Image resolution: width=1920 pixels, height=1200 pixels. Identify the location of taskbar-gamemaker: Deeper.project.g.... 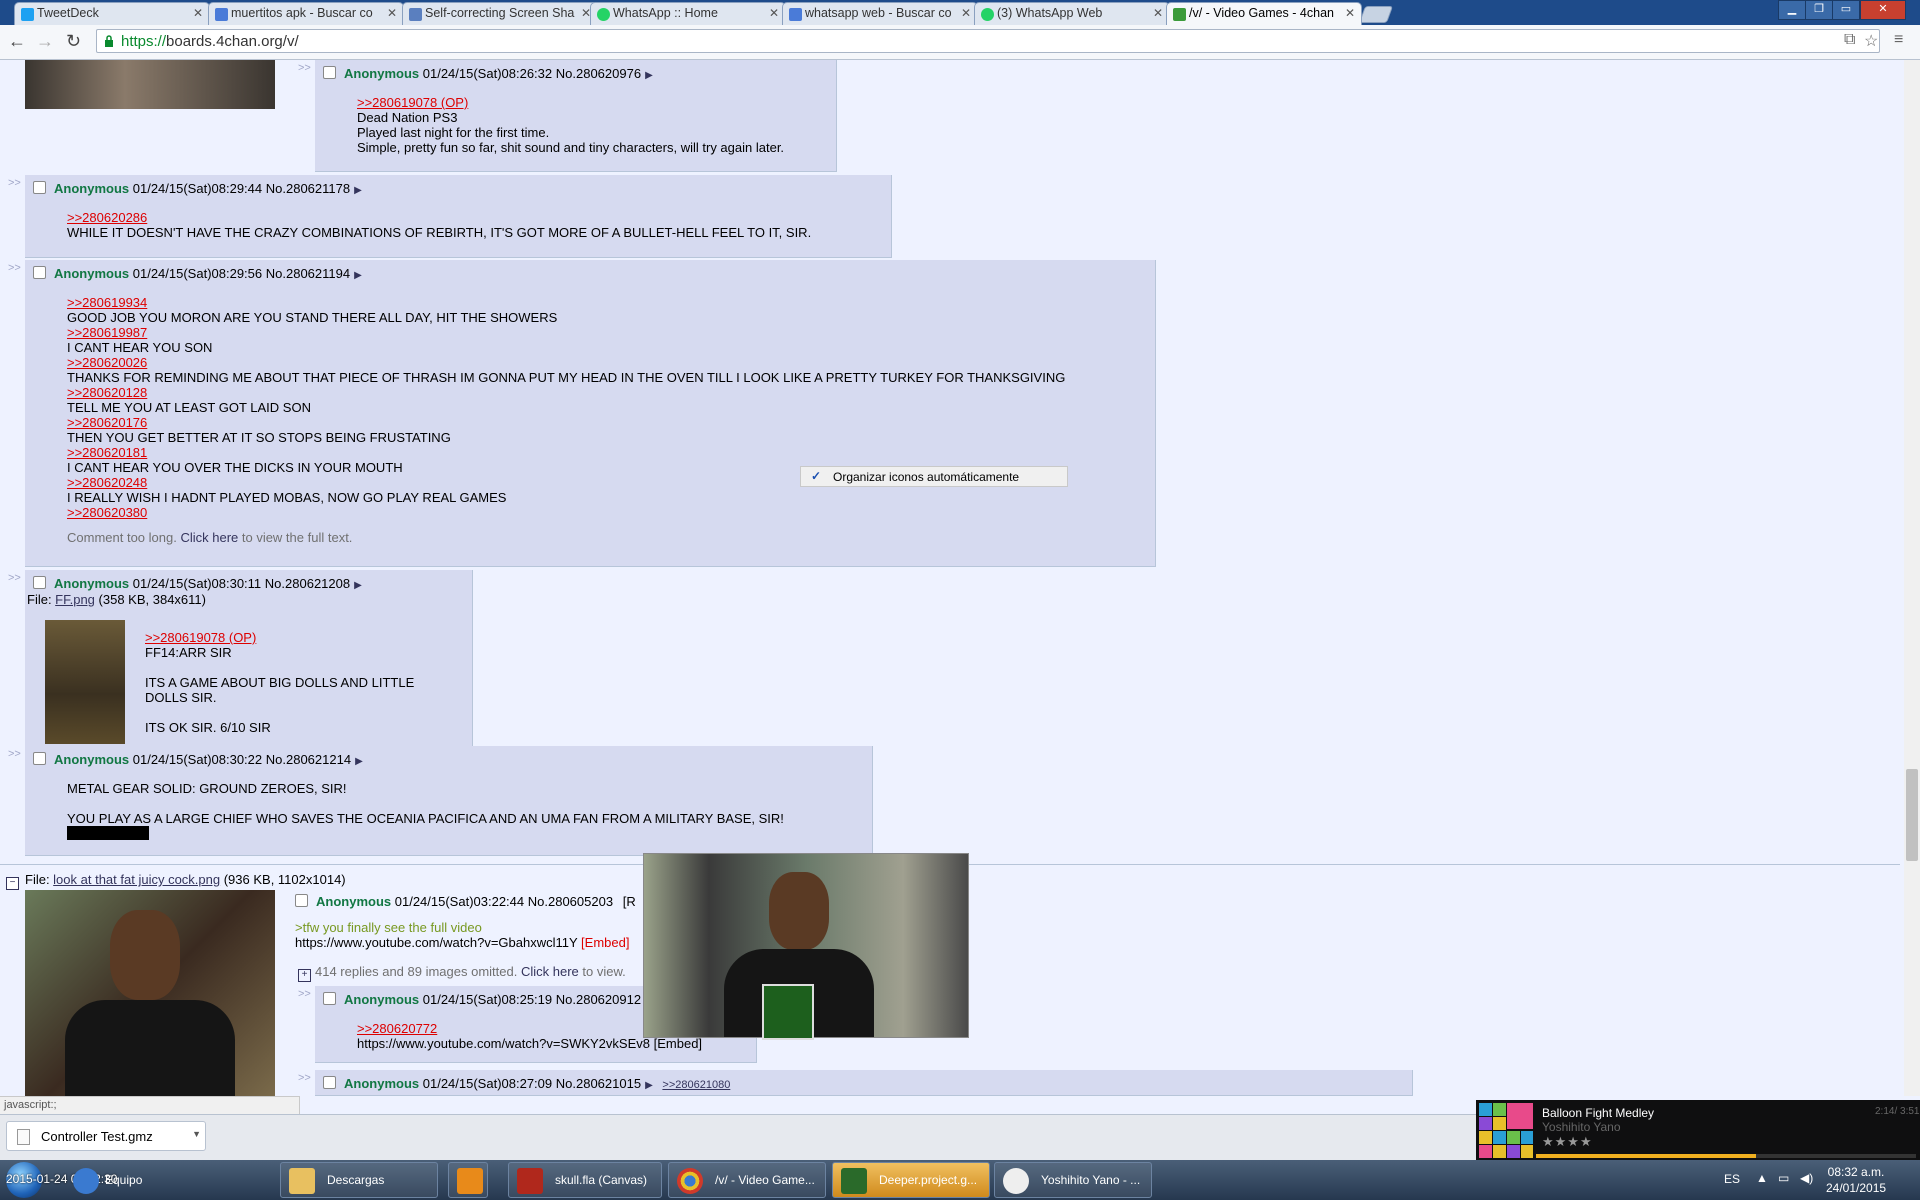
(911, 1180).